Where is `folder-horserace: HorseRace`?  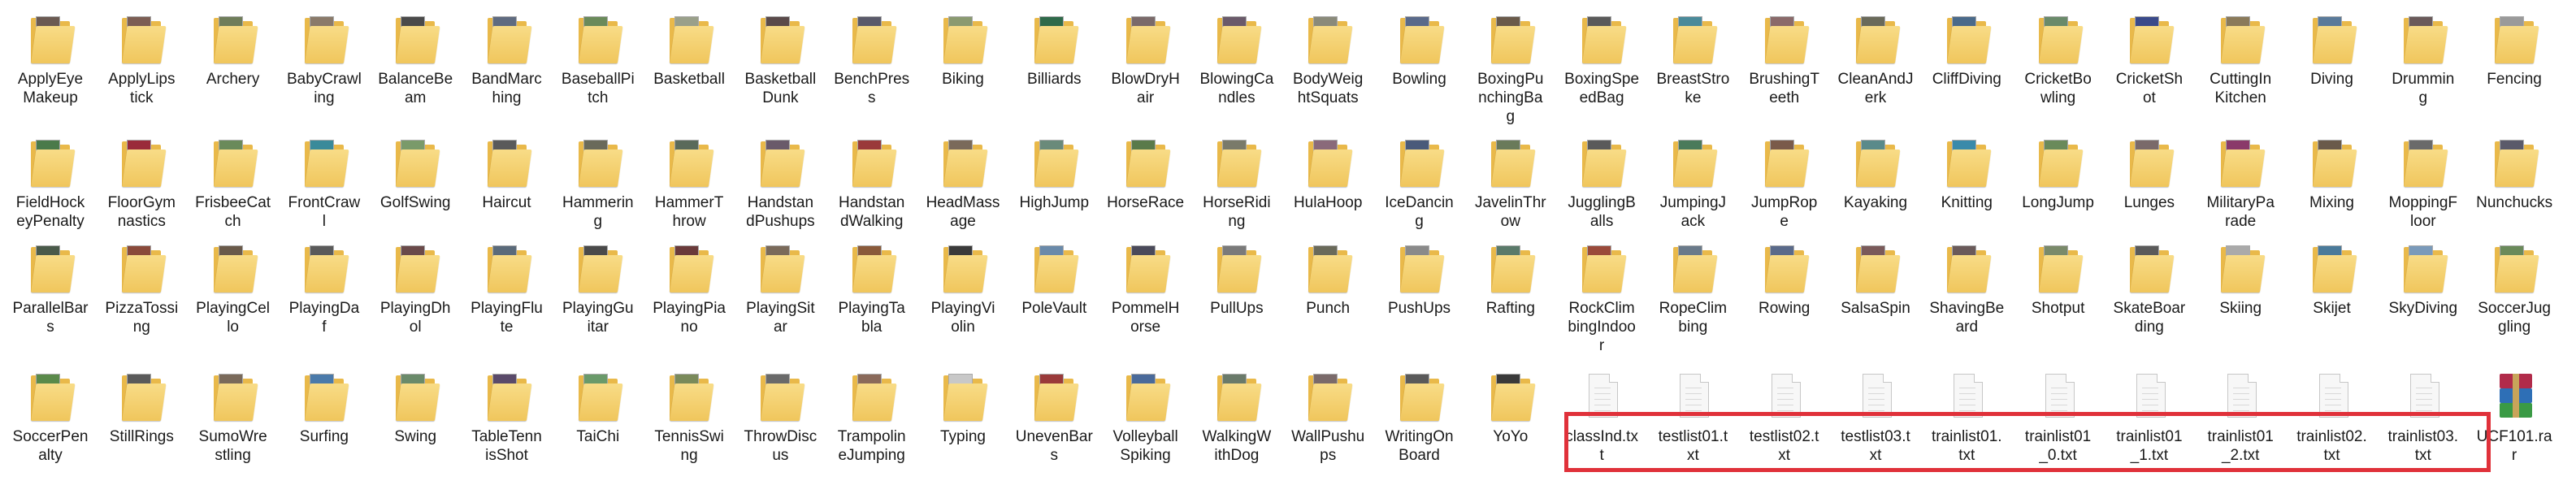 folder-horserace: HorseRace is located at coordinates (1145, 199).